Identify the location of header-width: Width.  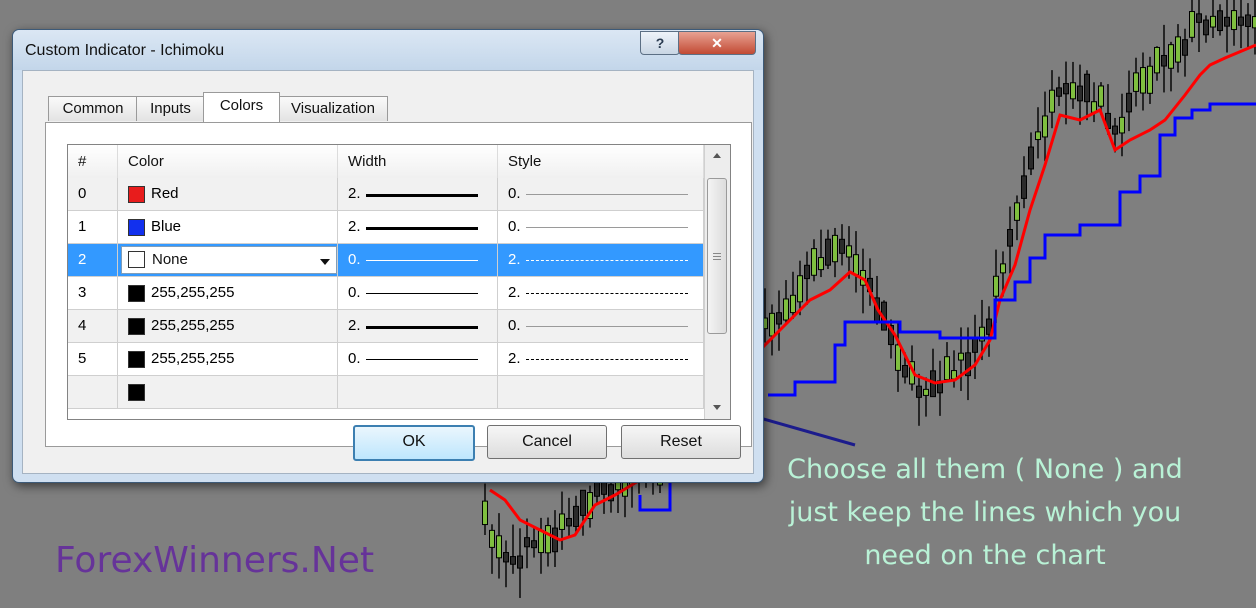
(418, 161).